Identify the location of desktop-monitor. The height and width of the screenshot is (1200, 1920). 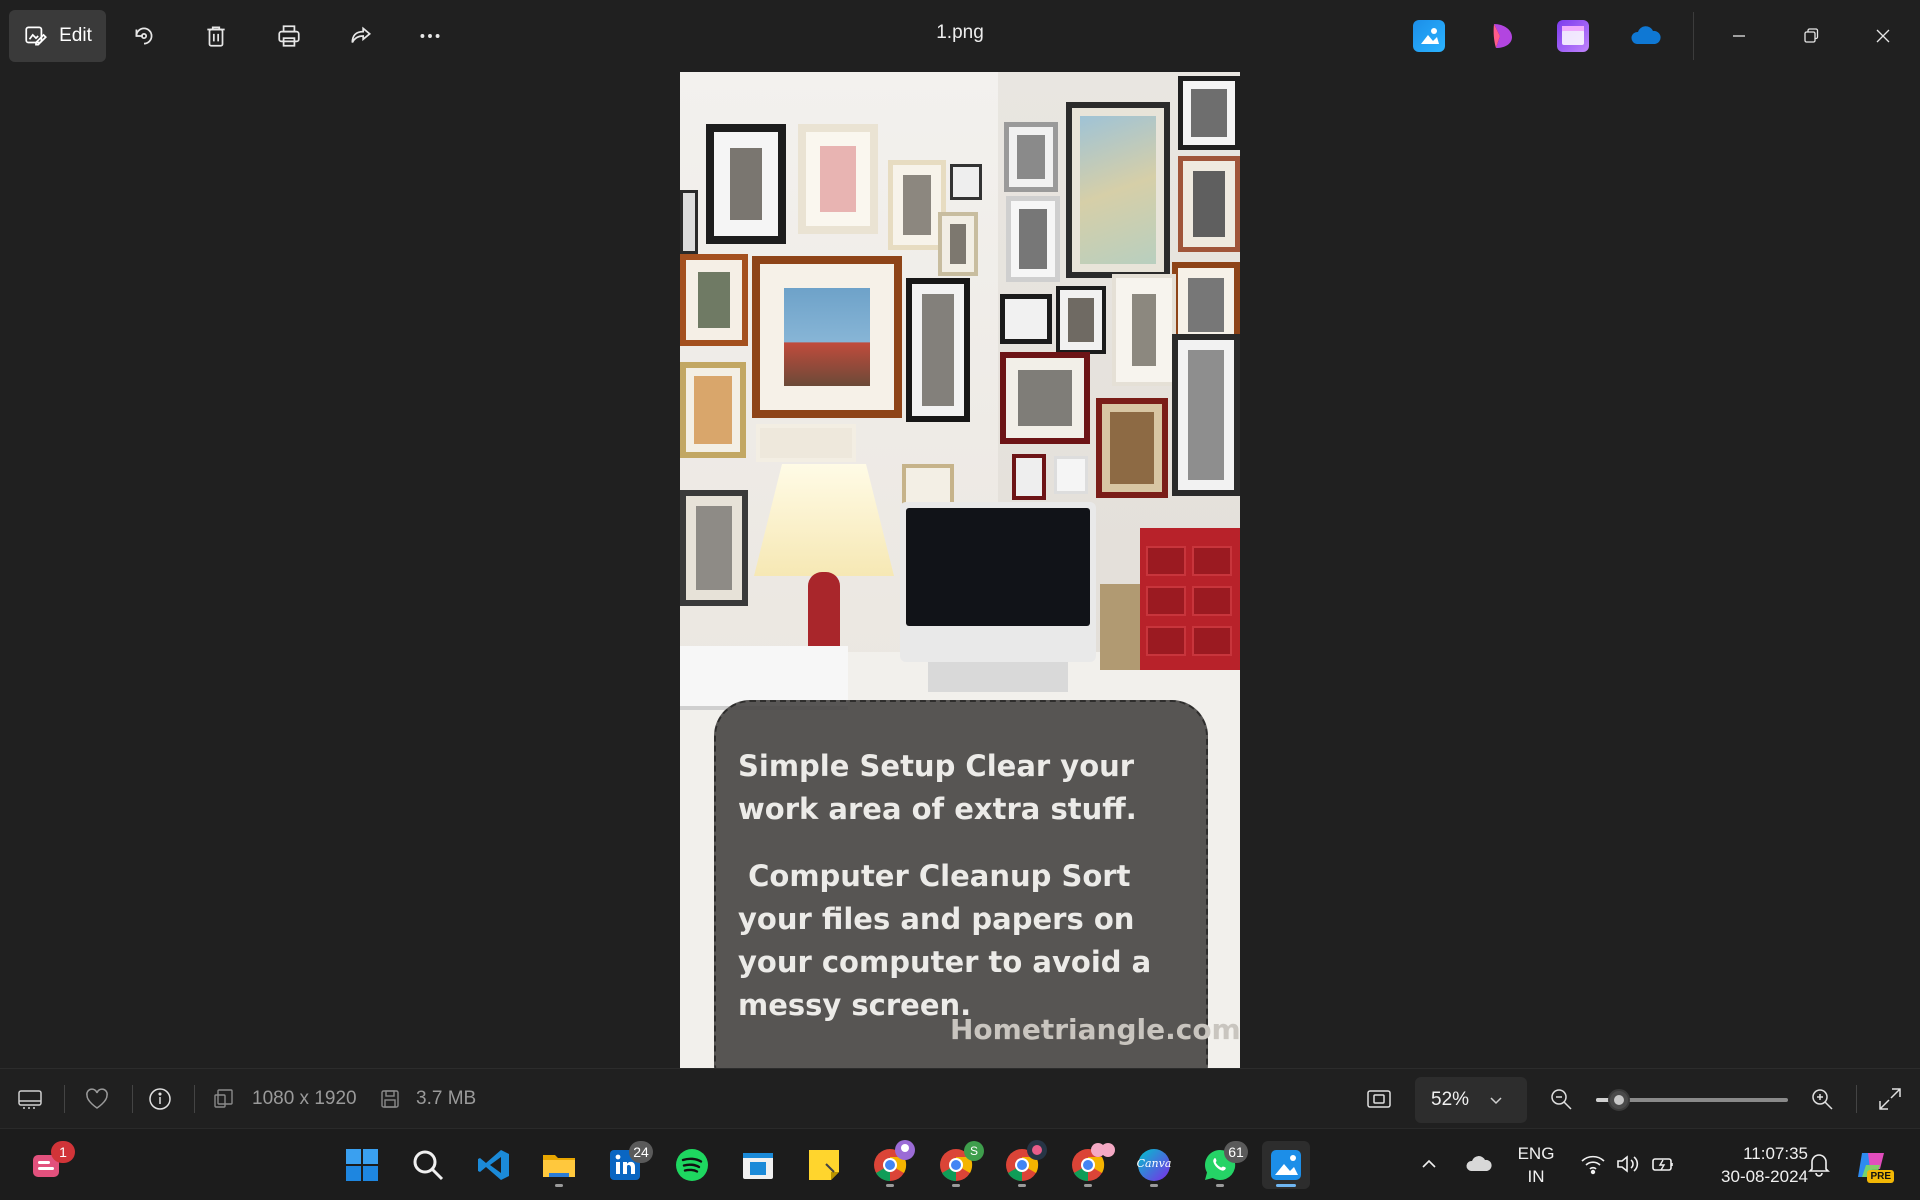
(998, 582).